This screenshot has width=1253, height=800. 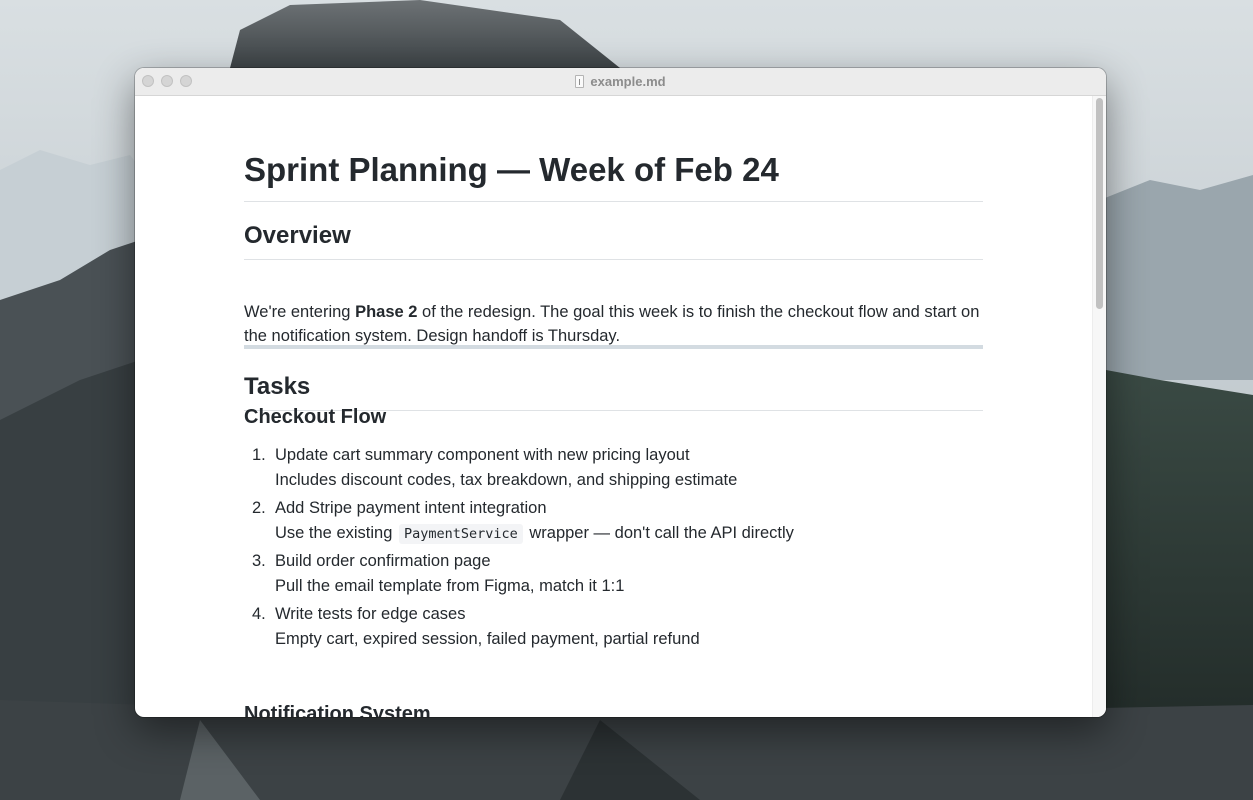 I want to click on window-title: example.md, so click(x=628, y=81).